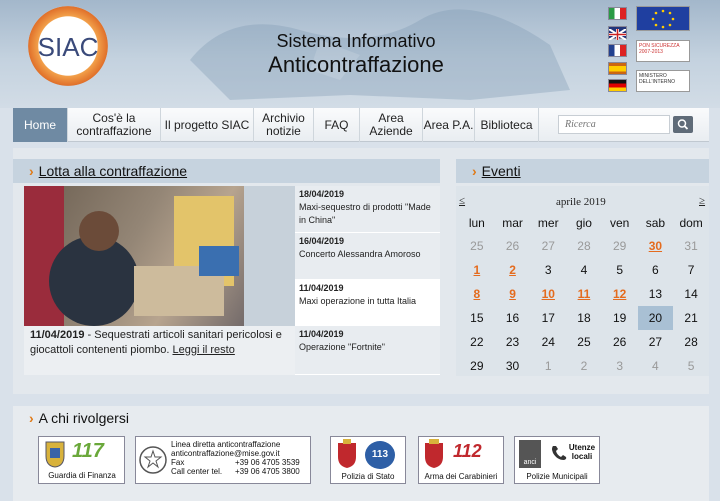  Describe the element at coordinates (619, 318) in the screenshot. I see `calendar-day: 19` at that location.